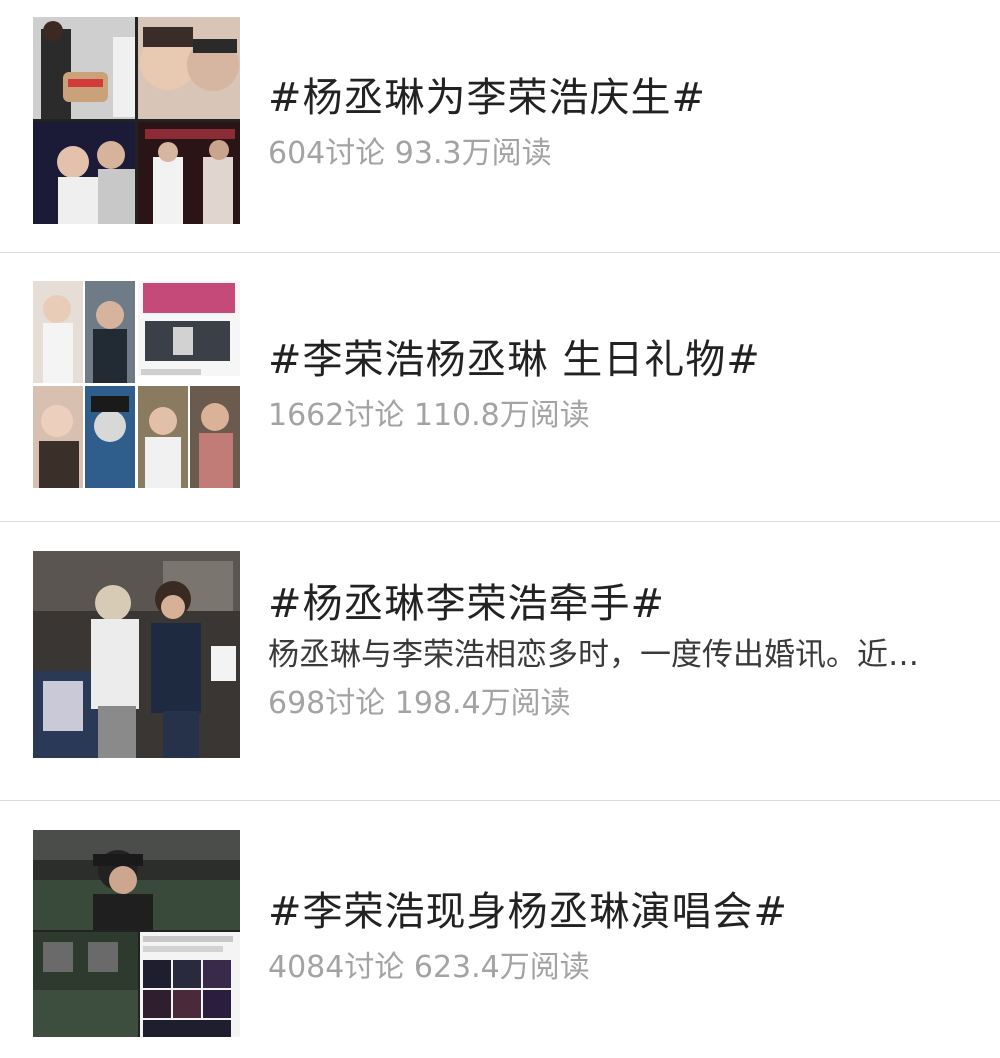 This screenshot has width=1000, height=1058. Describe the element at coordinates (619, 360) in the screenshot. I see `topic-title: #李荣浩杨丞琳 生日礼物#` at that location.